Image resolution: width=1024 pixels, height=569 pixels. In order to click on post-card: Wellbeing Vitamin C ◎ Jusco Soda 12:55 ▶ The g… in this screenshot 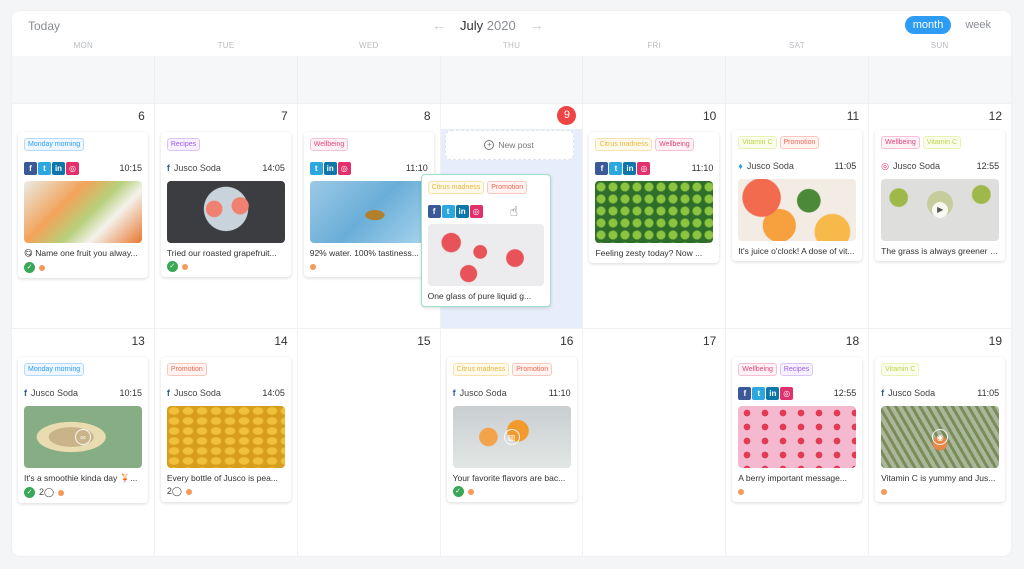, I will do `click(940, 195)`.